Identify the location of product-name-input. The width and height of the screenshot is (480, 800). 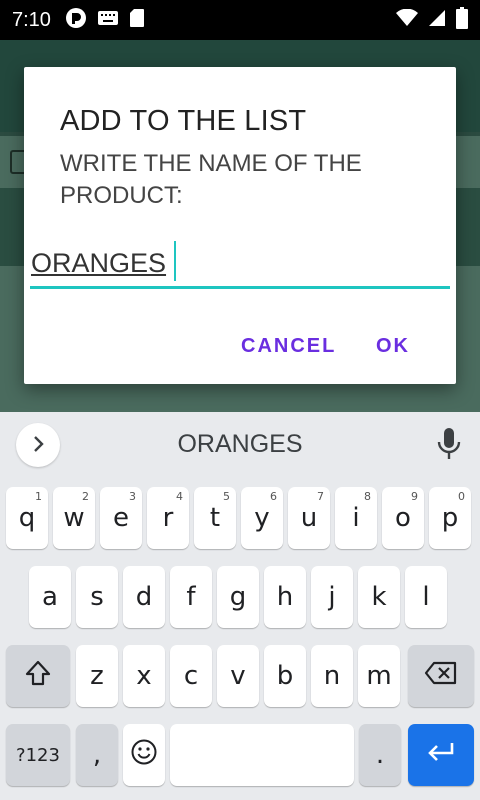
(240, 265).